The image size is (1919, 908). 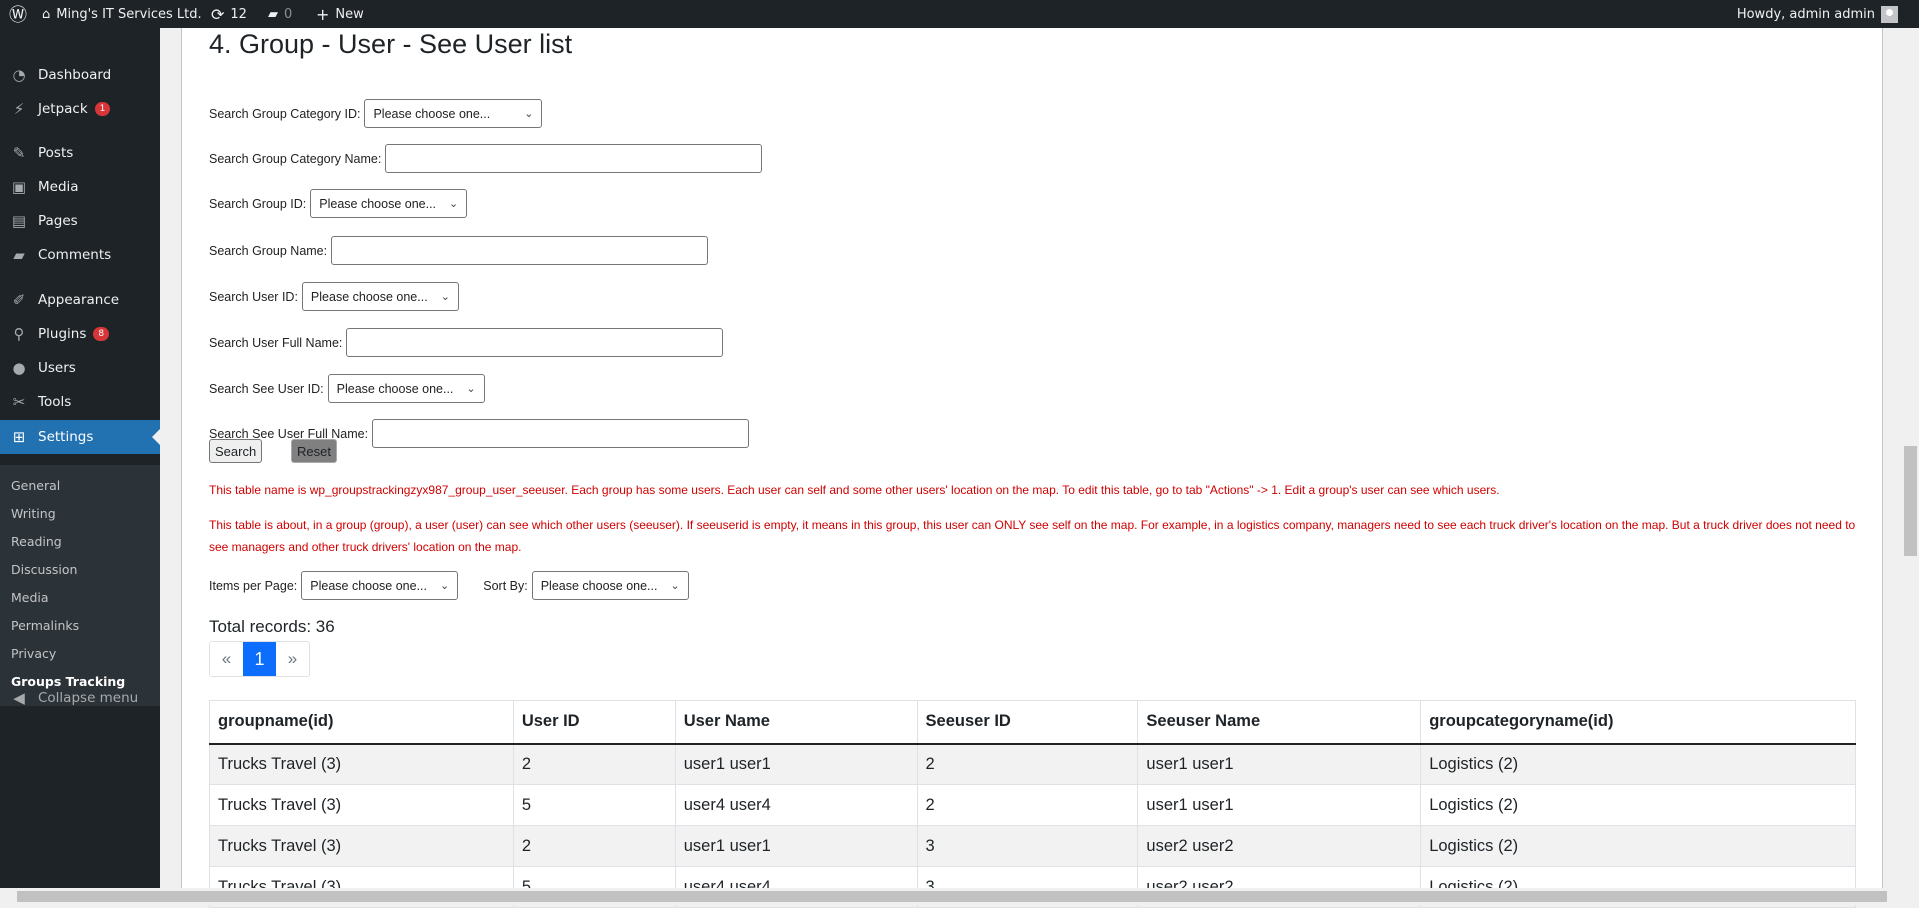 What do you see at coordinates (80, 187) in the screenshot?
I see `sidebar-item-media: ▣ Media` at bounding box center [80, 187].